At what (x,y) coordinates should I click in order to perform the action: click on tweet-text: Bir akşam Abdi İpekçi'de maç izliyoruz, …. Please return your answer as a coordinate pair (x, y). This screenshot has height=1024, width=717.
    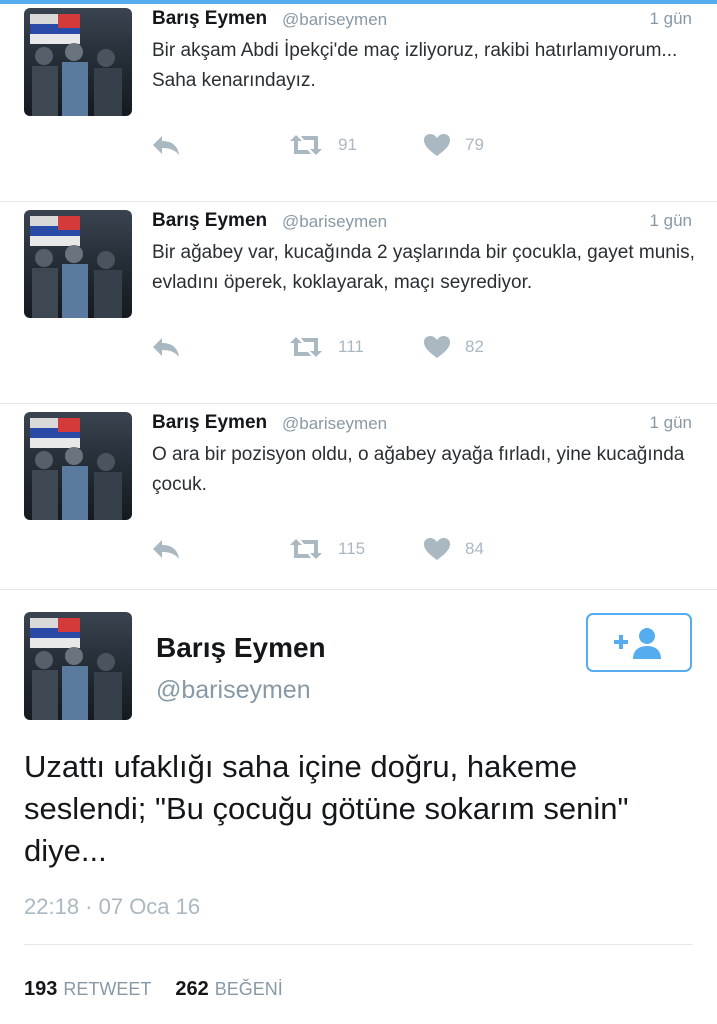
    Looking at the image, I should click on (415, 65).